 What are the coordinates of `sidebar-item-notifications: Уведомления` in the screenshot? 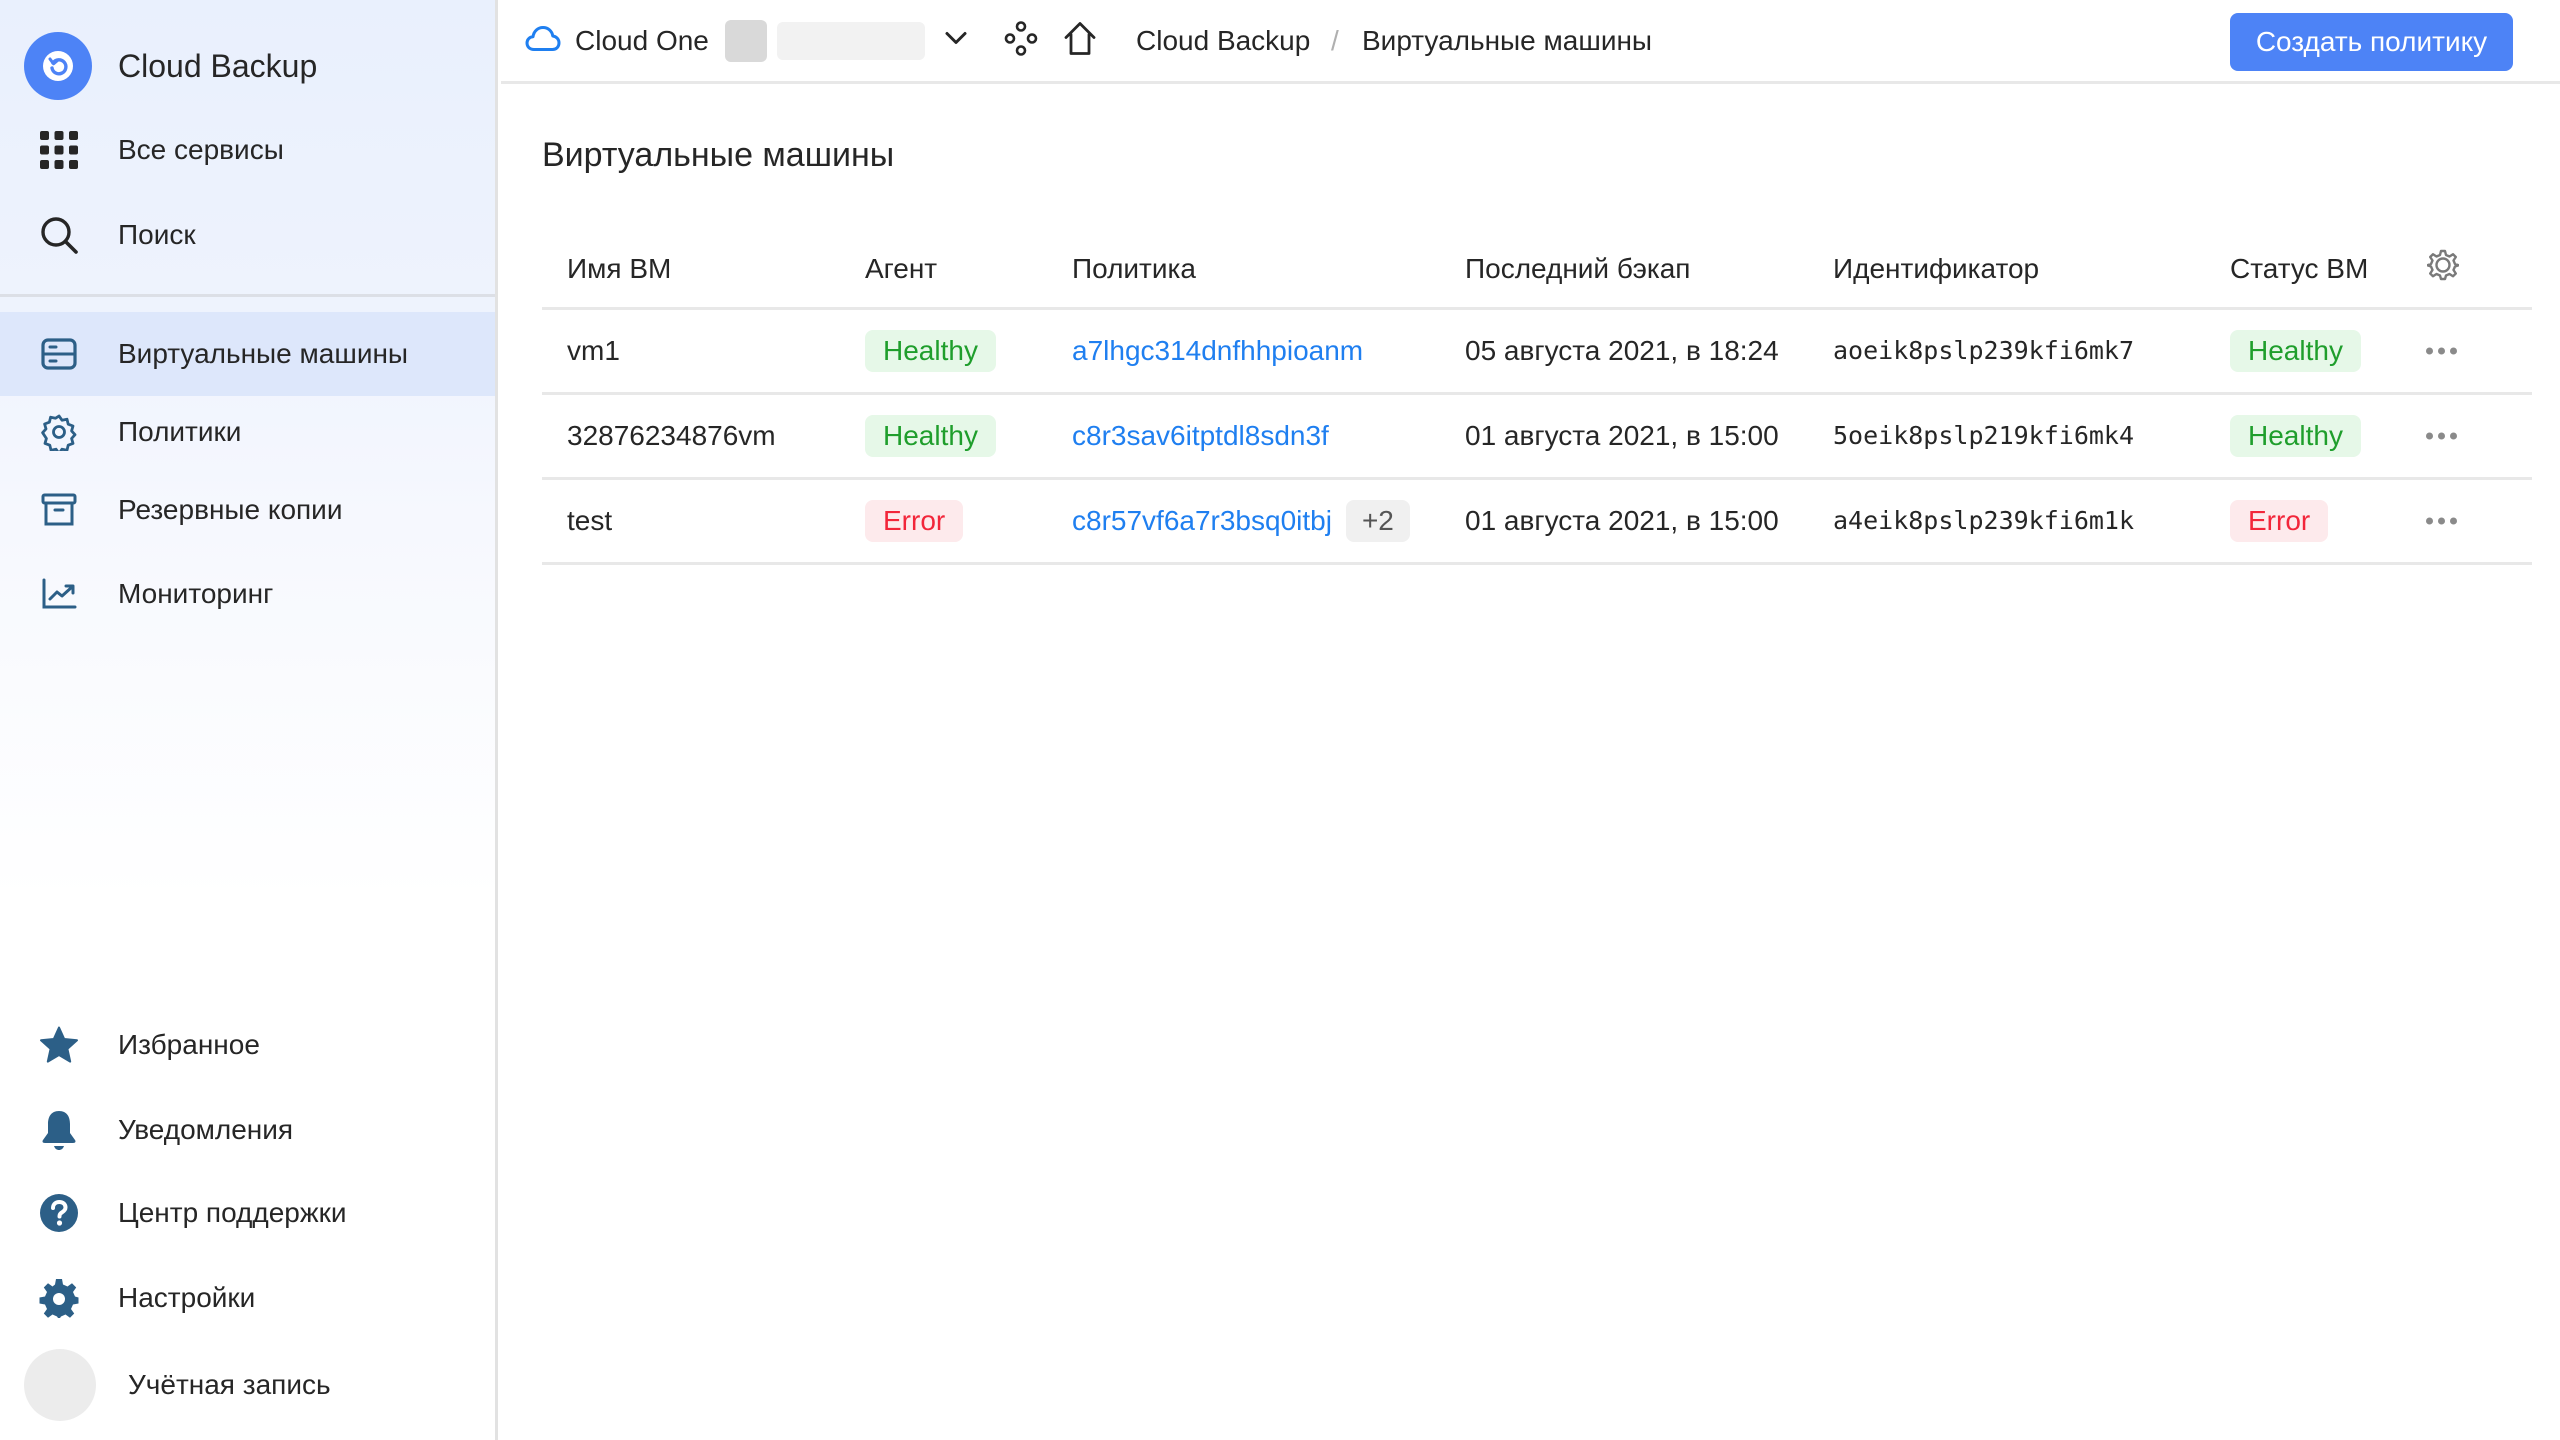 It's located at (247, 1130).